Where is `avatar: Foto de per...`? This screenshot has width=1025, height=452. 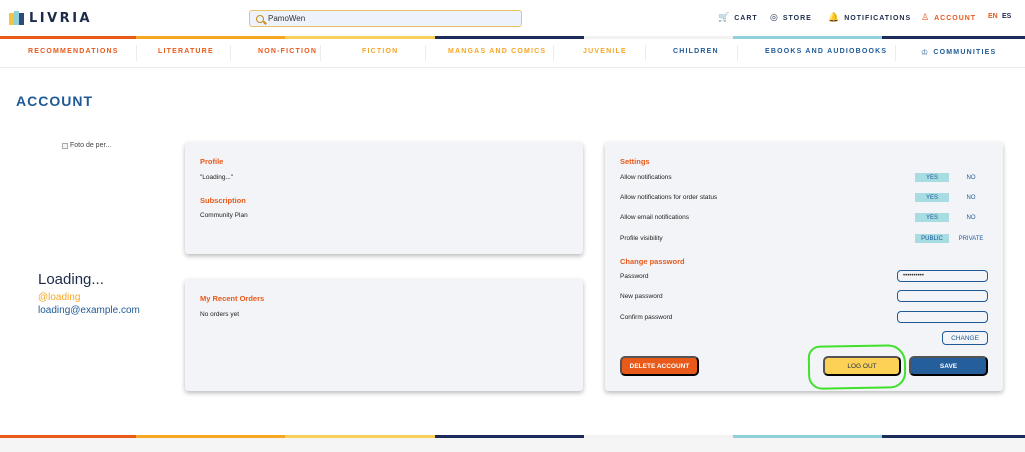
avatar: Foto de per... is located at coordinates (86, 145).